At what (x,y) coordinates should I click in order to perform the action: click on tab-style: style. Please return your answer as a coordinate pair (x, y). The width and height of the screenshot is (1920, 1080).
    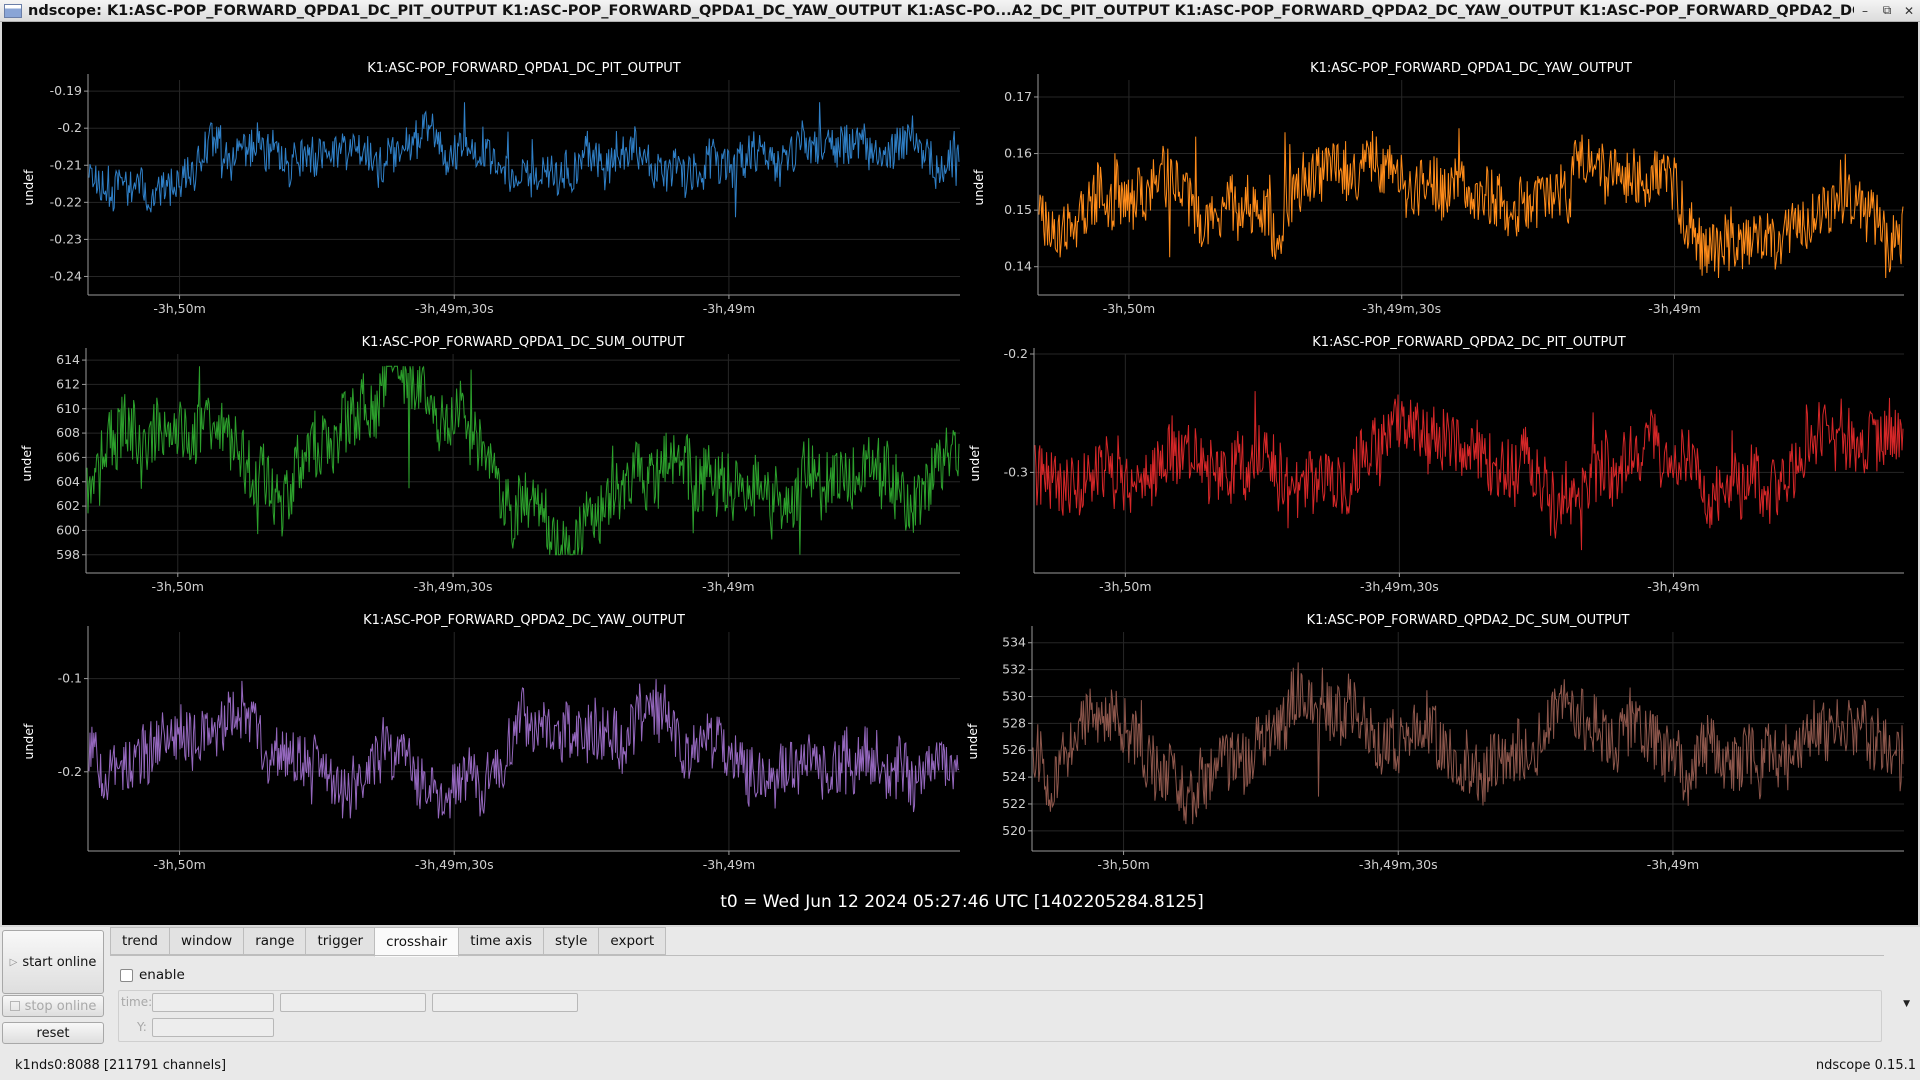
    Looking at the image, I should click on (571, 941).